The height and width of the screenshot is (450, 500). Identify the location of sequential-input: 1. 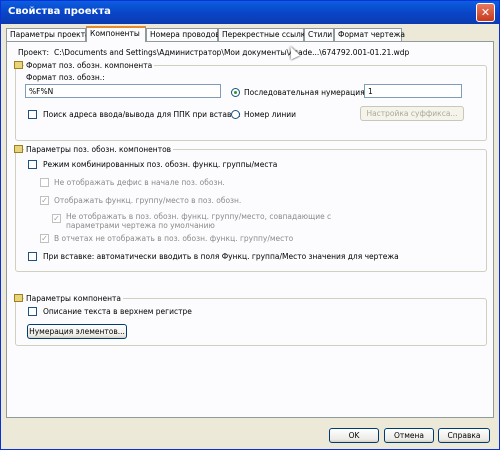
(413, 91).